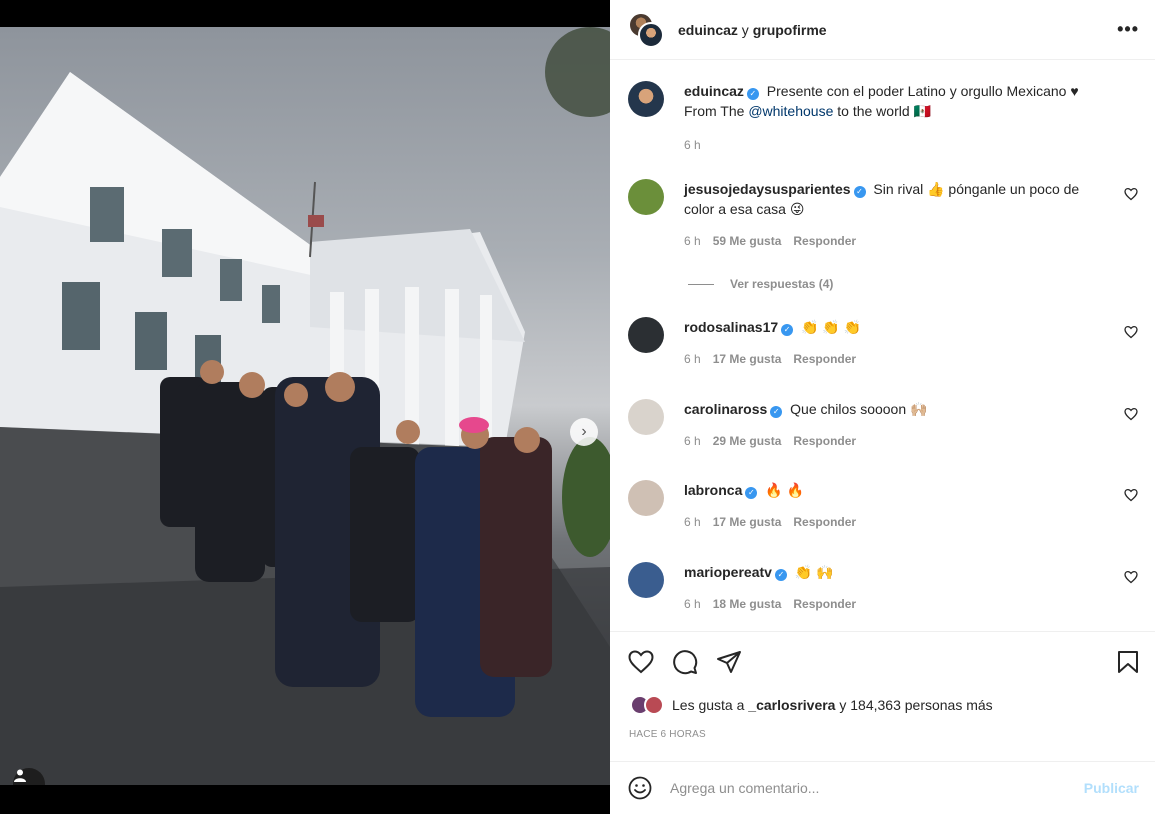 Image resolution: width=1155 pixels, height=814 pixels. What do you see at coordinates (731, 327) in the screenshot?
I see `comment-username: rodosalinas17` at bounding box center [731, 327].